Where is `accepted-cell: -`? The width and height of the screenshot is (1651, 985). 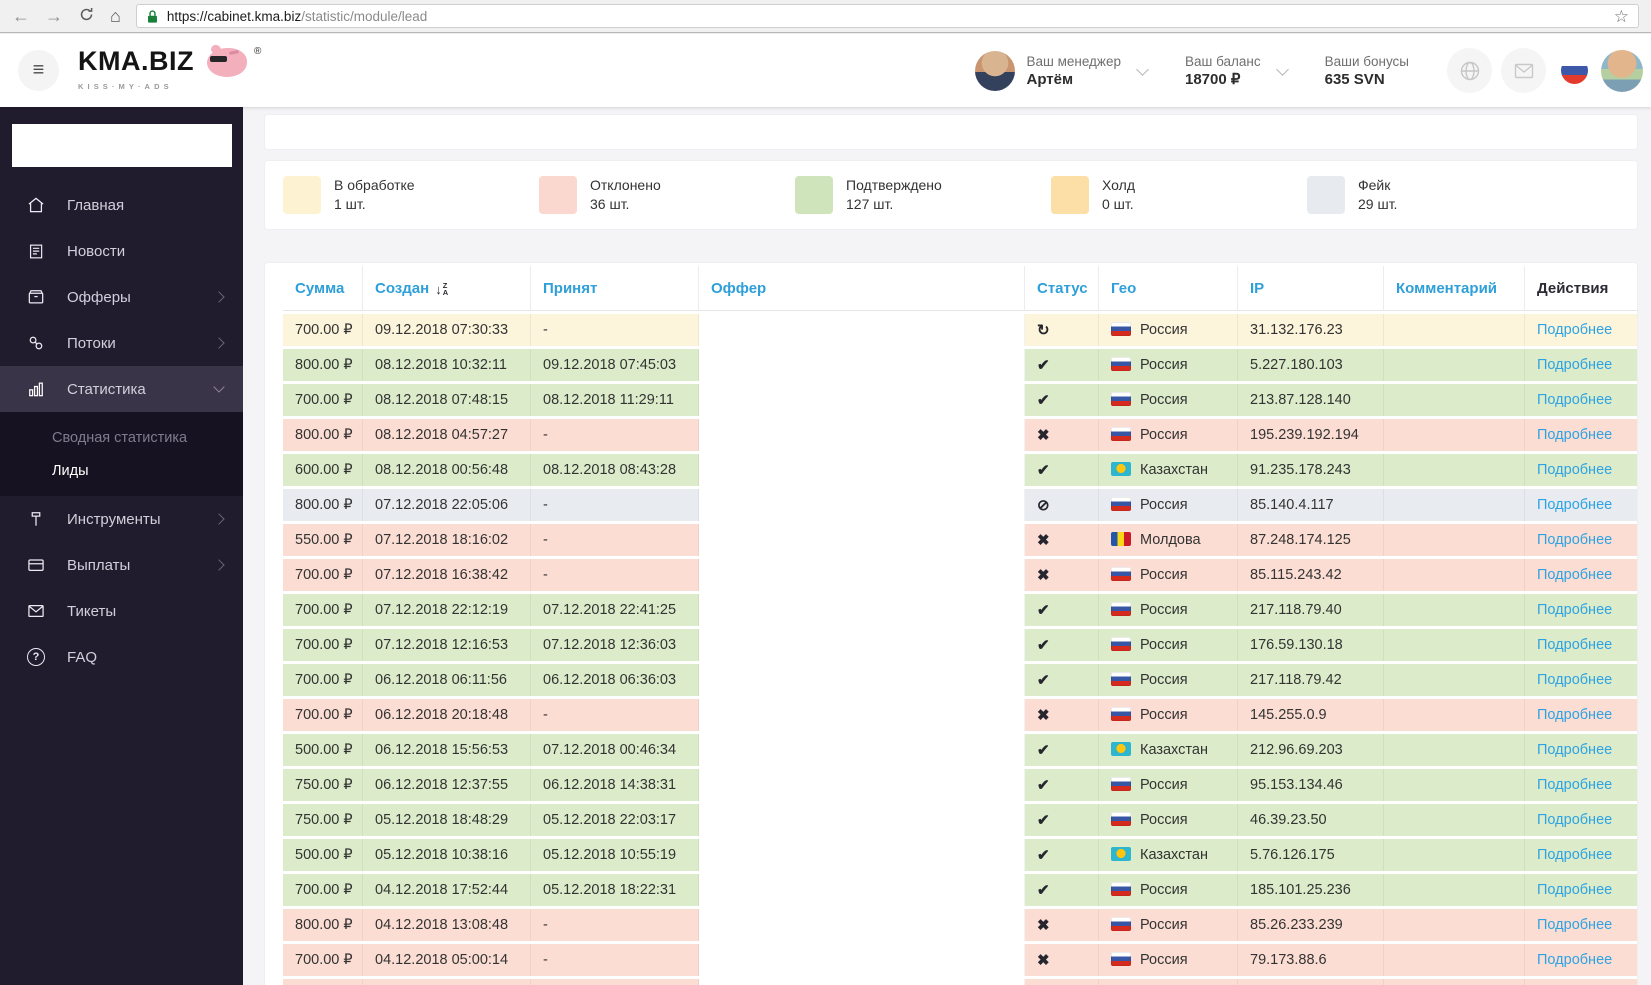 accepted-cell: - is located at coordinates (615, 715).